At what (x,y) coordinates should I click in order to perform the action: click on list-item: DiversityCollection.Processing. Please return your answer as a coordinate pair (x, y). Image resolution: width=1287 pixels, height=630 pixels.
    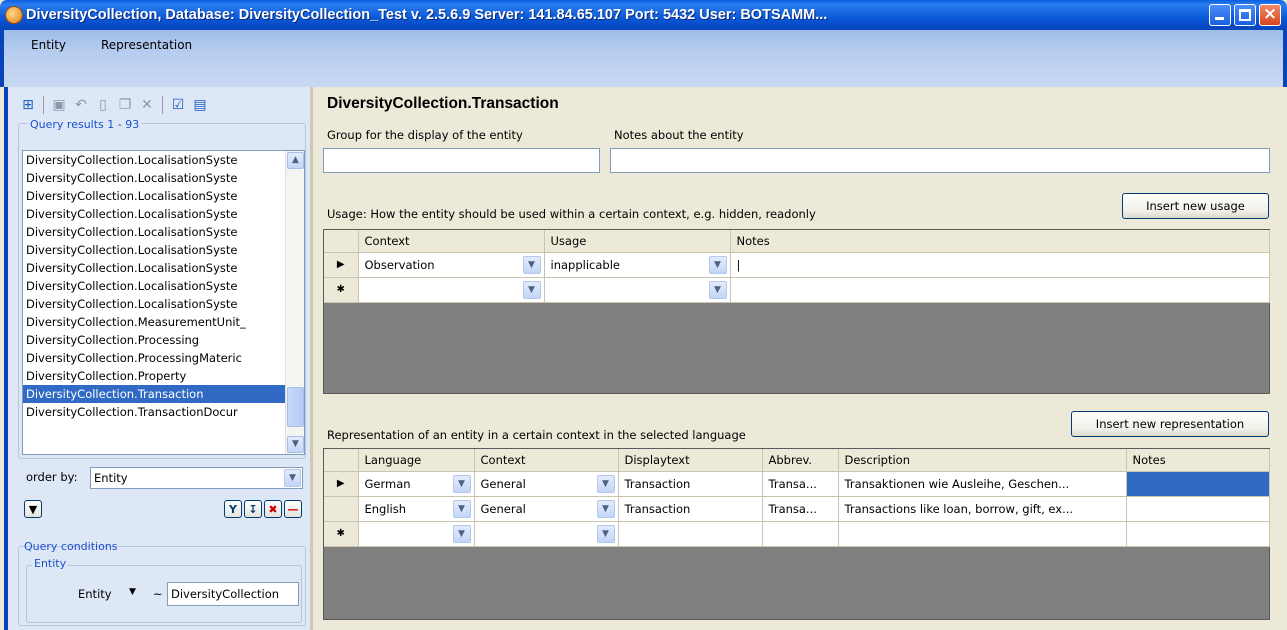
    Looking at the image, I should click on (154, 340).